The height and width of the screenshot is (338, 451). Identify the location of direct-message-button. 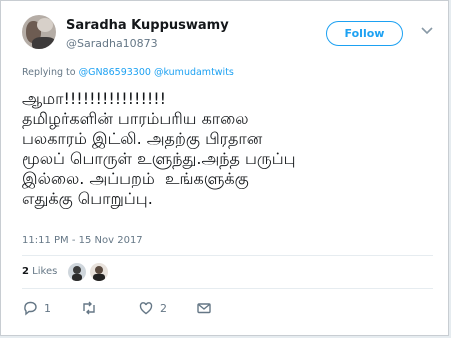
(204, 308).